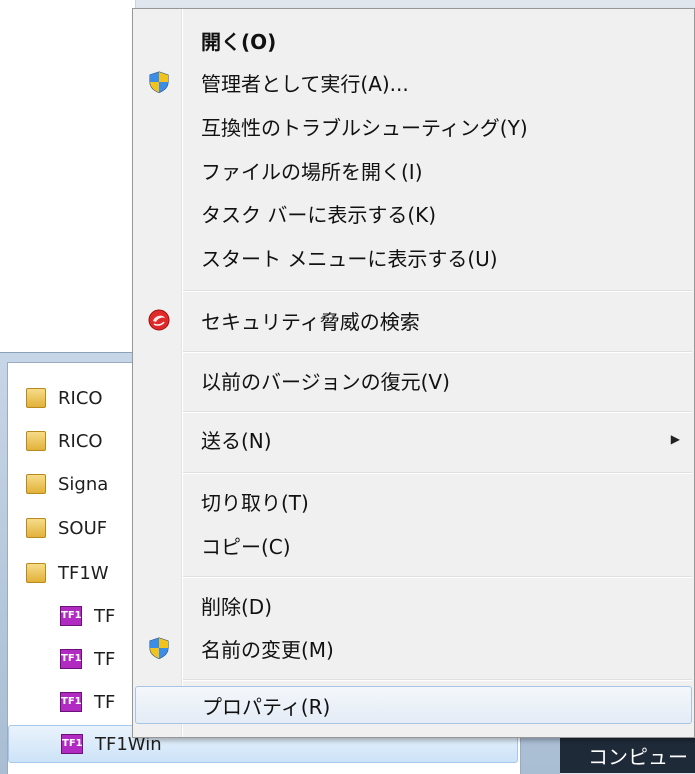  Describe the element at coordinates (83, 484) in the screenshot. I see `program-item-label: Signa` at that location.